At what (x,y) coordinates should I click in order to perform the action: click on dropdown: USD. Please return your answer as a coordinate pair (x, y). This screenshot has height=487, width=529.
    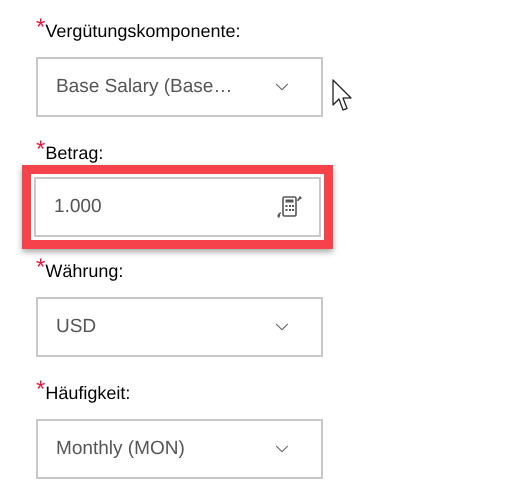
    Looking at the image, I should click on (179, 327).